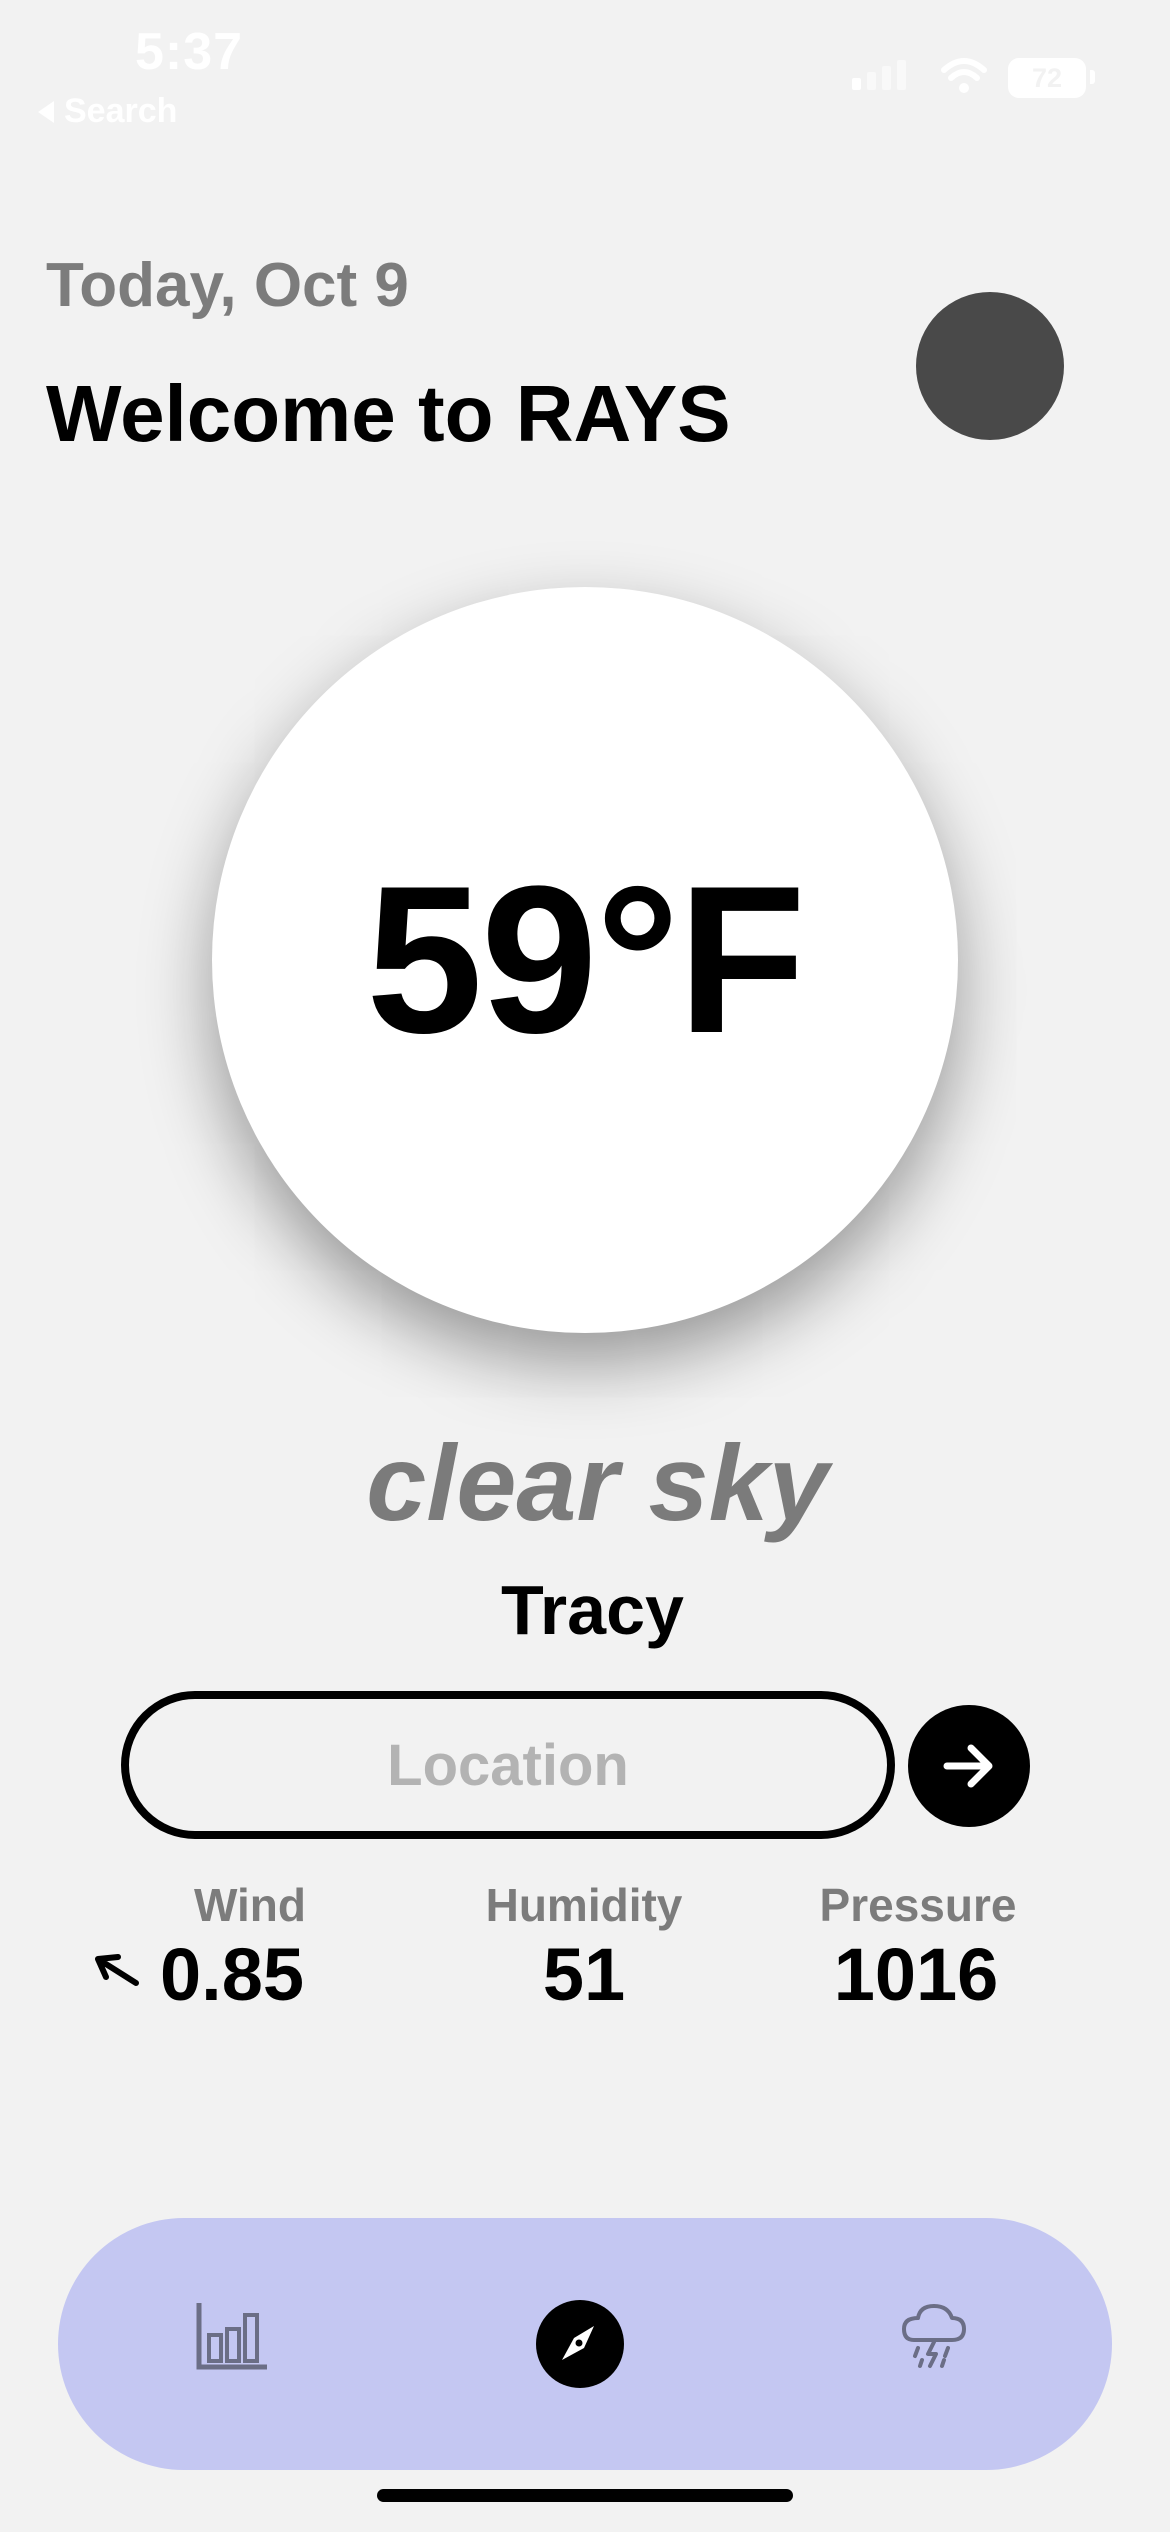 The width and height of the screenshot is (1170, 2532). Describe the element at coordinates (584, 1974) in the screenshot. I see `humidity-value: 51` at that location.